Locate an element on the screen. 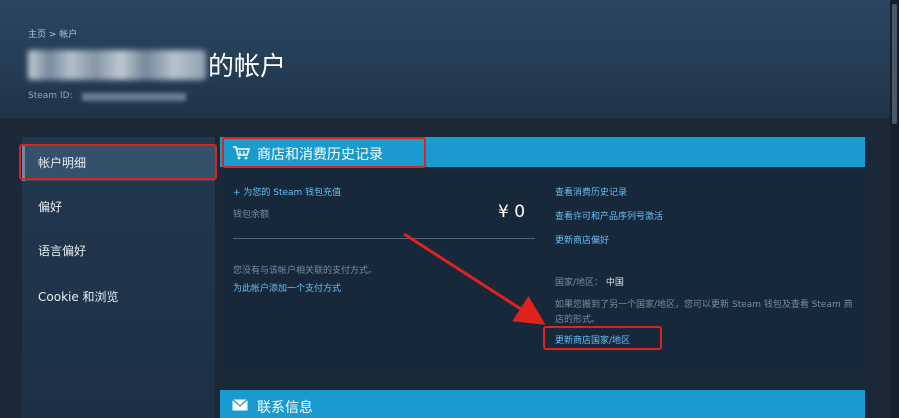 Image resolution: width=899 pixels, height=418 pixels. breadcrumb: 主页 > 帐户 is located at coordinates (52, 33).